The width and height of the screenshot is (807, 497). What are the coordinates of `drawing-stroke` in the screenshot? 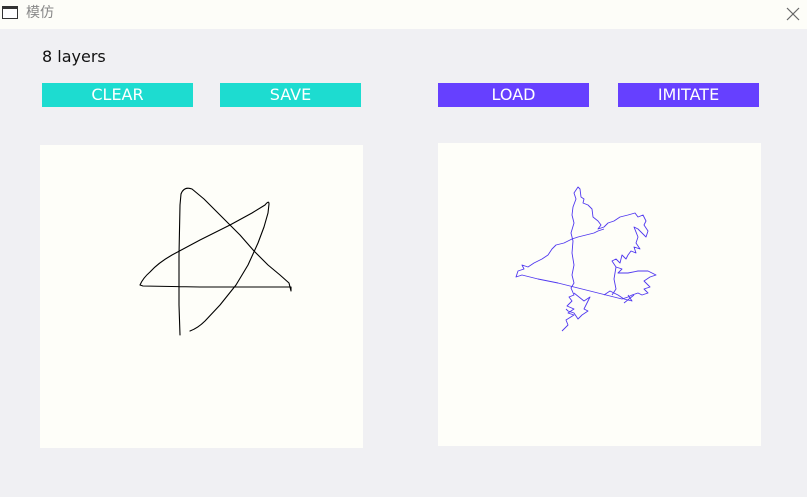 It's located at (215, 261).